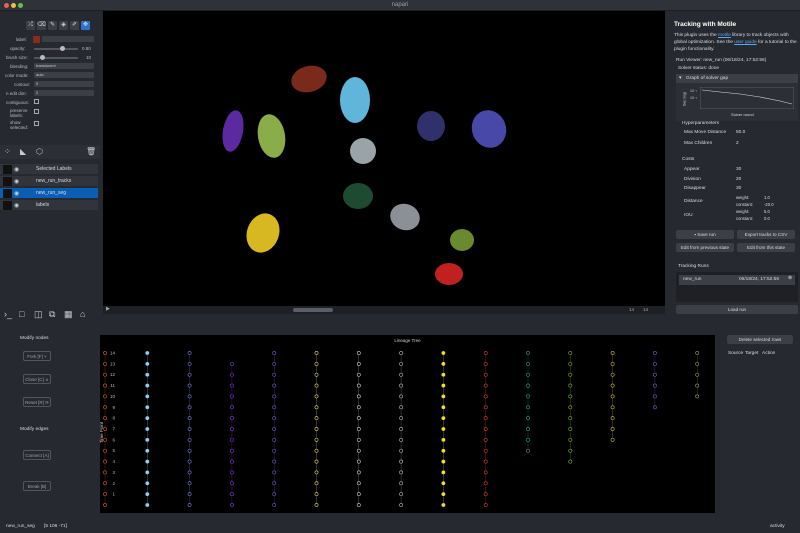 This screenshot has height=533, width=800. I want to click on list-item: new_run 06/18/24, 17:52:56 ⊗, so click(737, 280).